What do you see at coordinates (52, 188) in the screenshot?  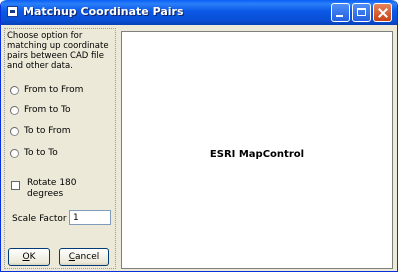 I see `rotate-label: Rotate 180 degrees` at bounding box center [52, 188].